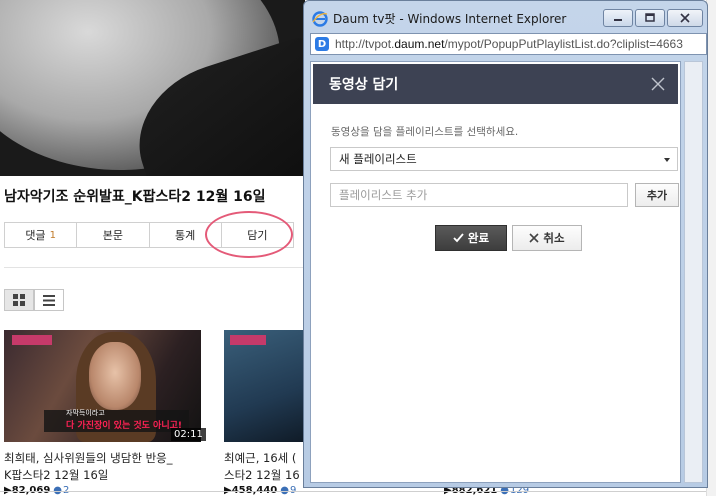  I want to click on tab-save-label: 담기, so click(257, 235).